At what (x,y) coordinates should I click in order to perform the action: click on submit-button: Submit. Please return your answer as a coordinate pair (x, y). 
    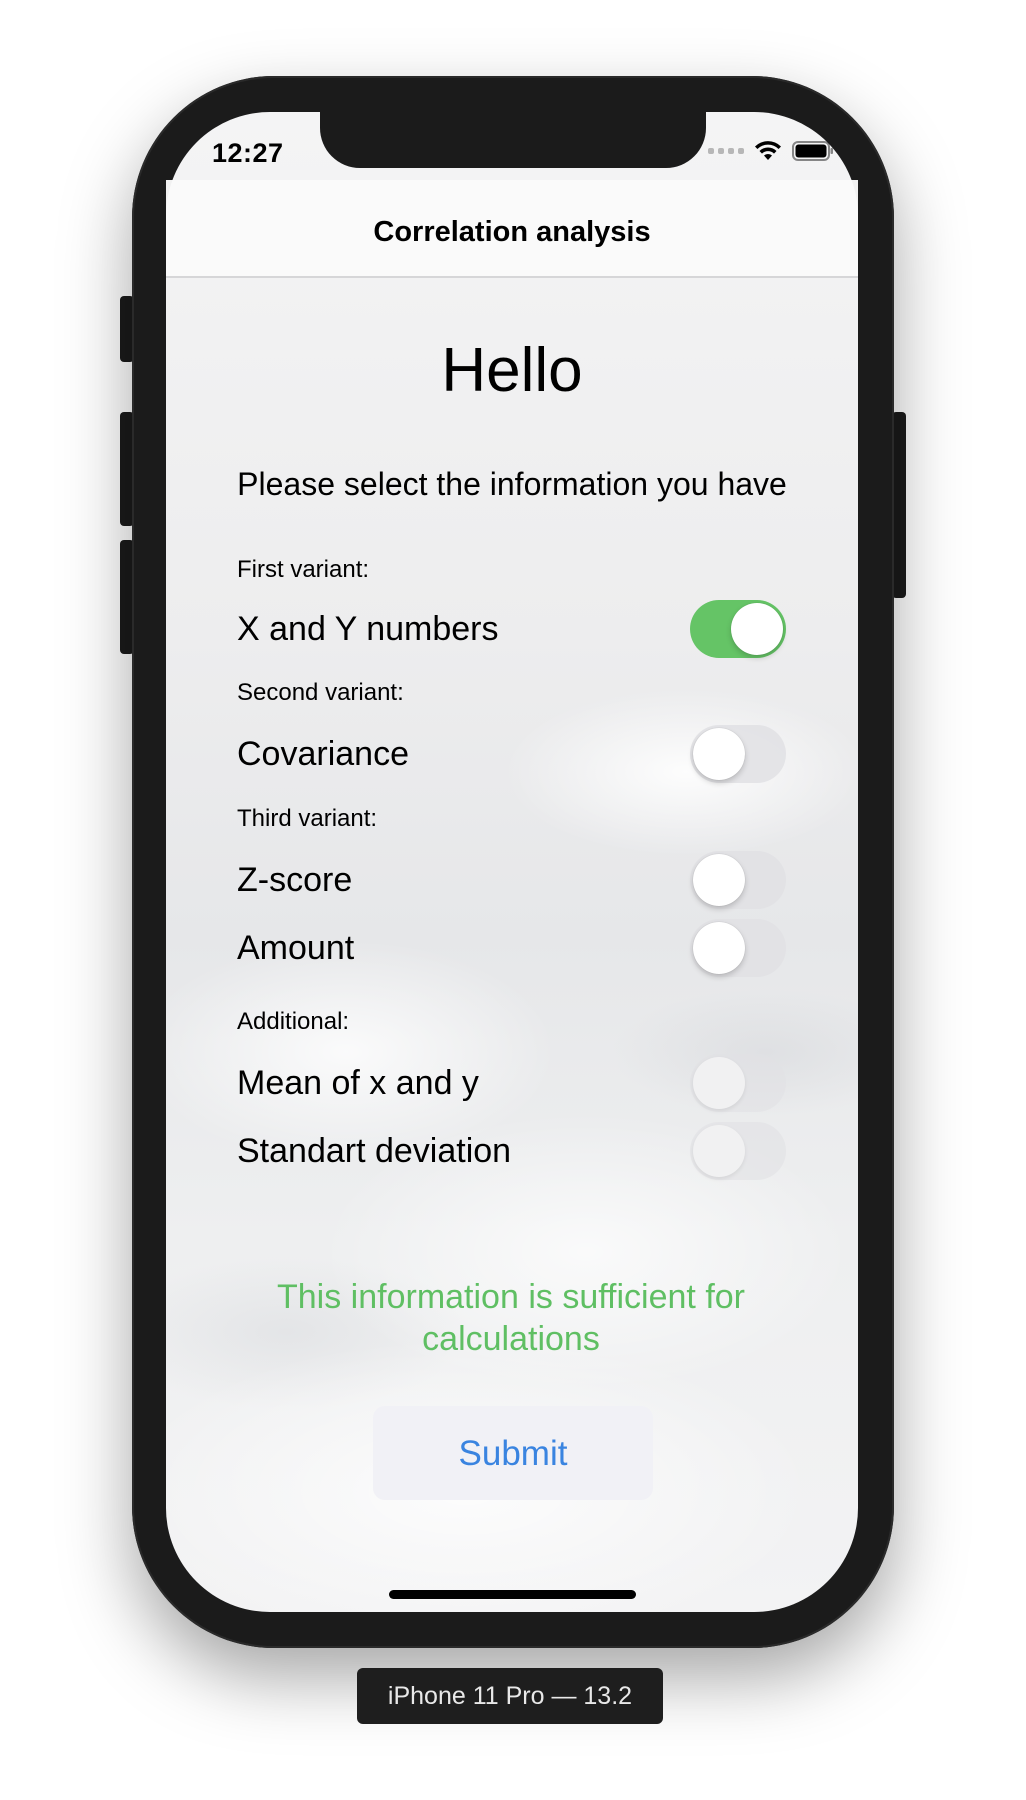
    Looking at the image, I should click on (513, 1453).